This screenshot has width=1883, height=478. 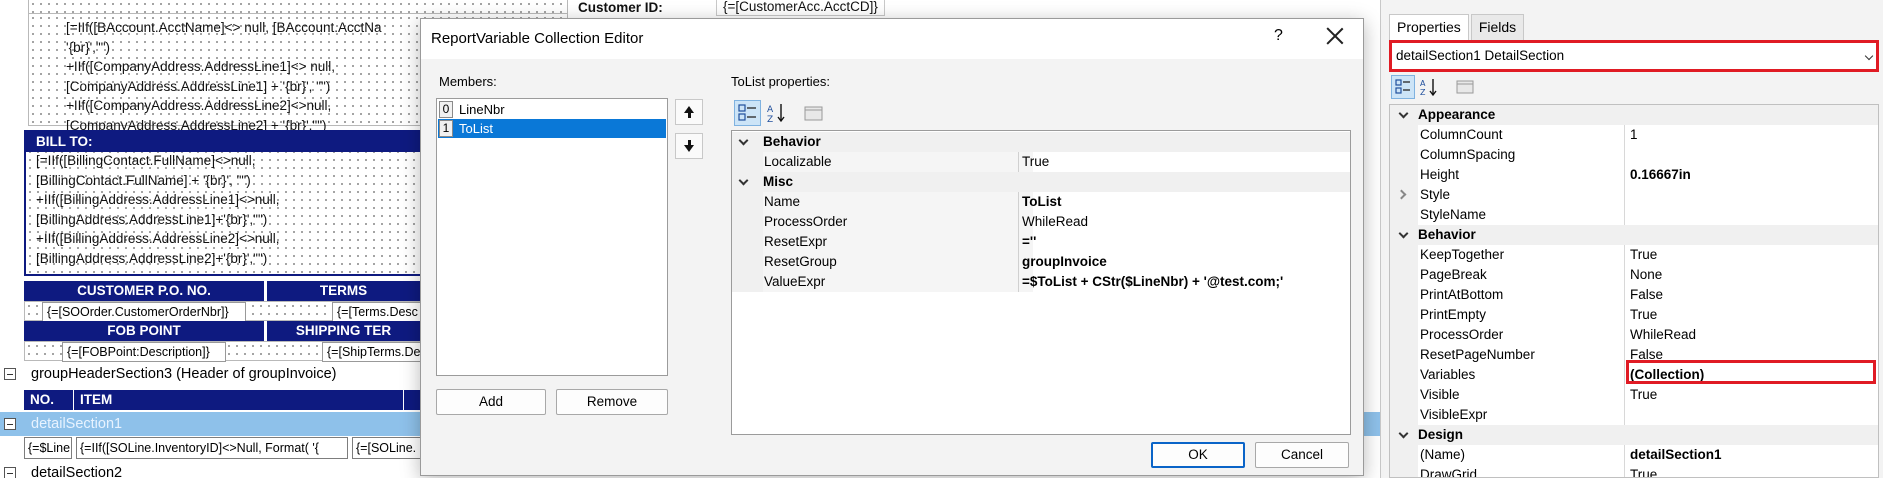 I want to click on prop-row: Localizable True, so click(x=1041, y=162).